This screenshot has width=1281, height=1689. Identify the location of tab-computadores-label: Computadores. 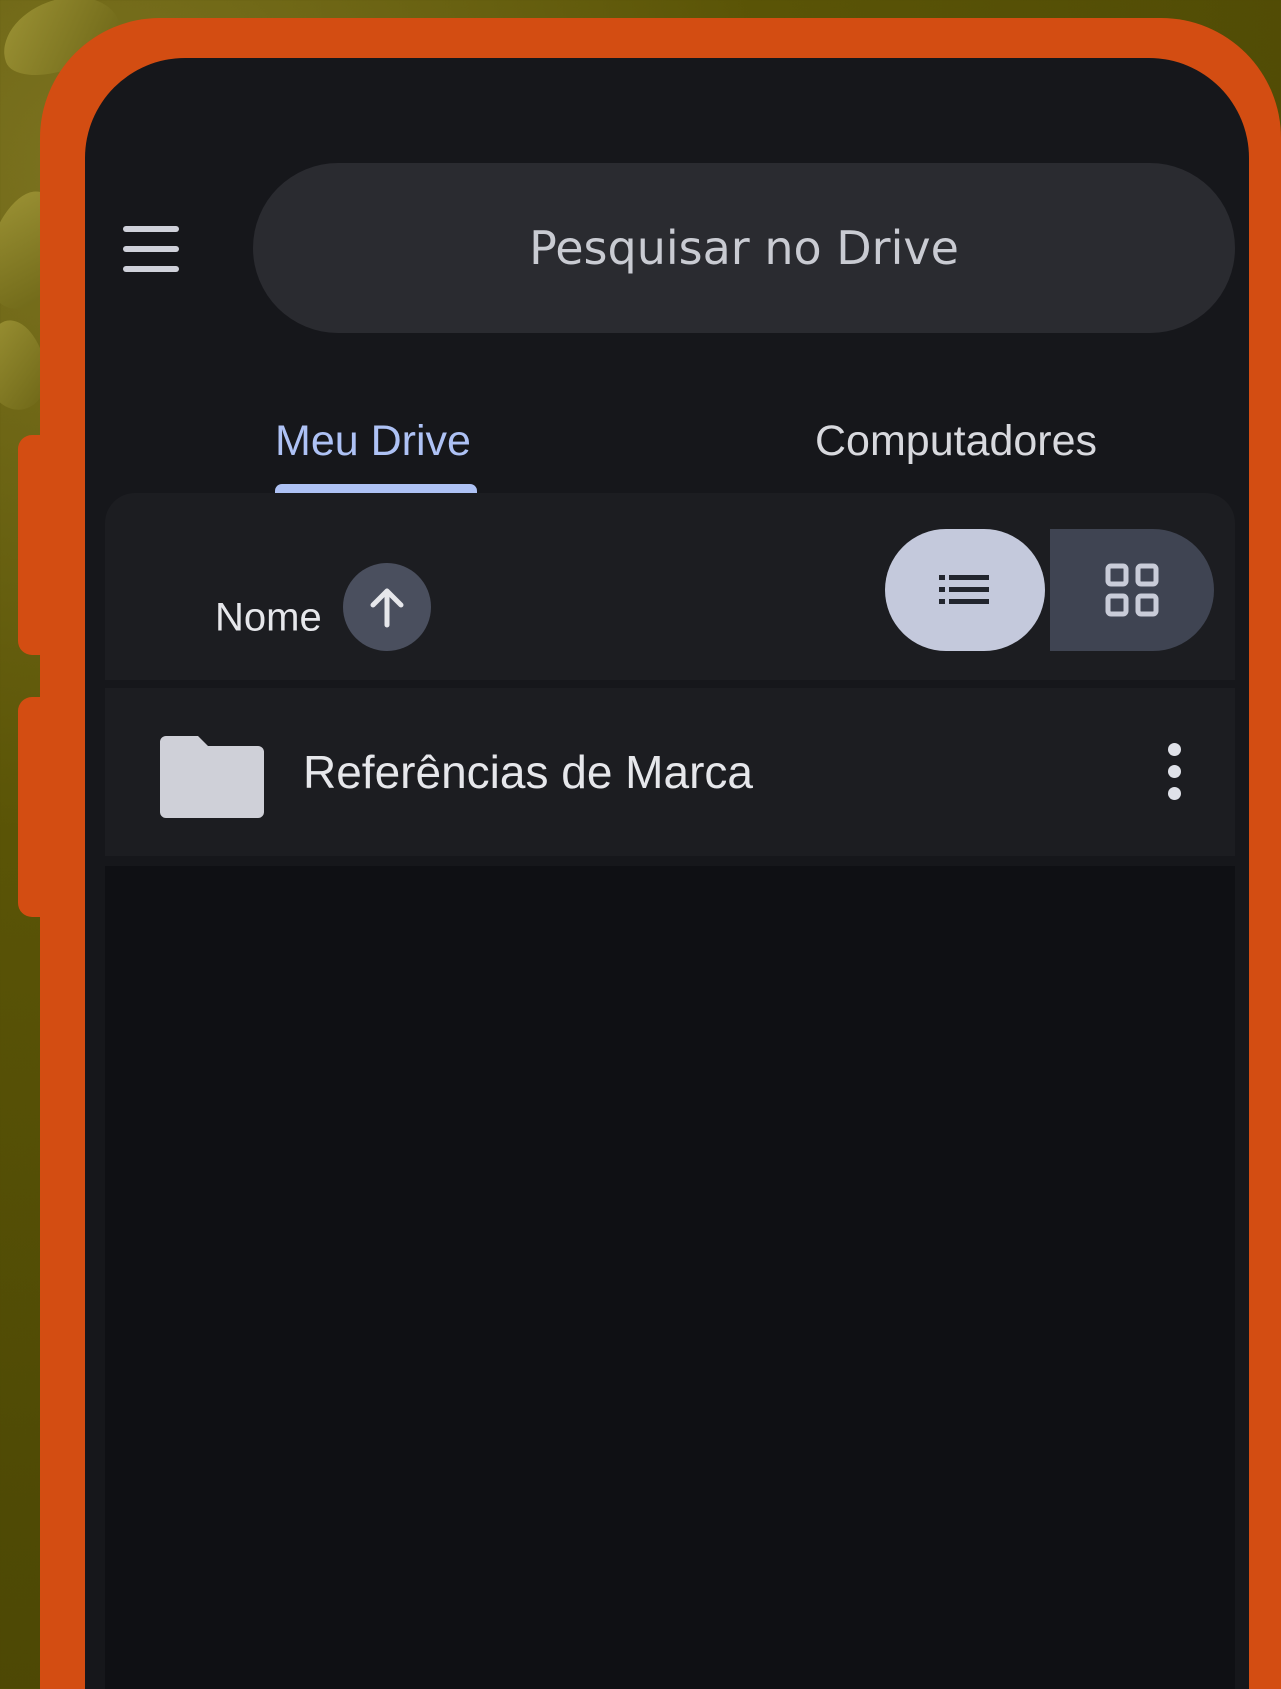
(956, 440).